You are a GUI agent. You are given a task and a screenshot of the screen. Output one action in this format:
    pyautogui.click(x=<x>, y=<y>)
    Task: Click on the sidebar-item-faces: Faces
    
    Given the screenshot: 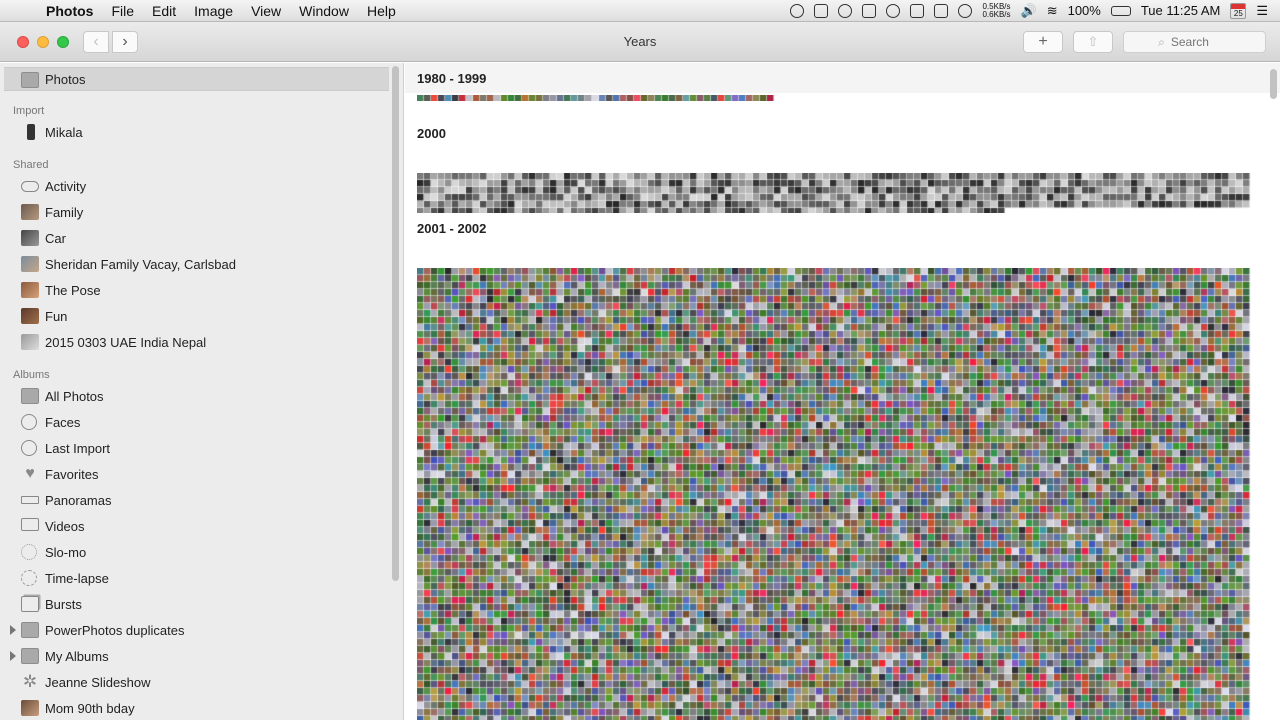 What is the action you would take?
    pyautogui.click(x=196, y=422)
    